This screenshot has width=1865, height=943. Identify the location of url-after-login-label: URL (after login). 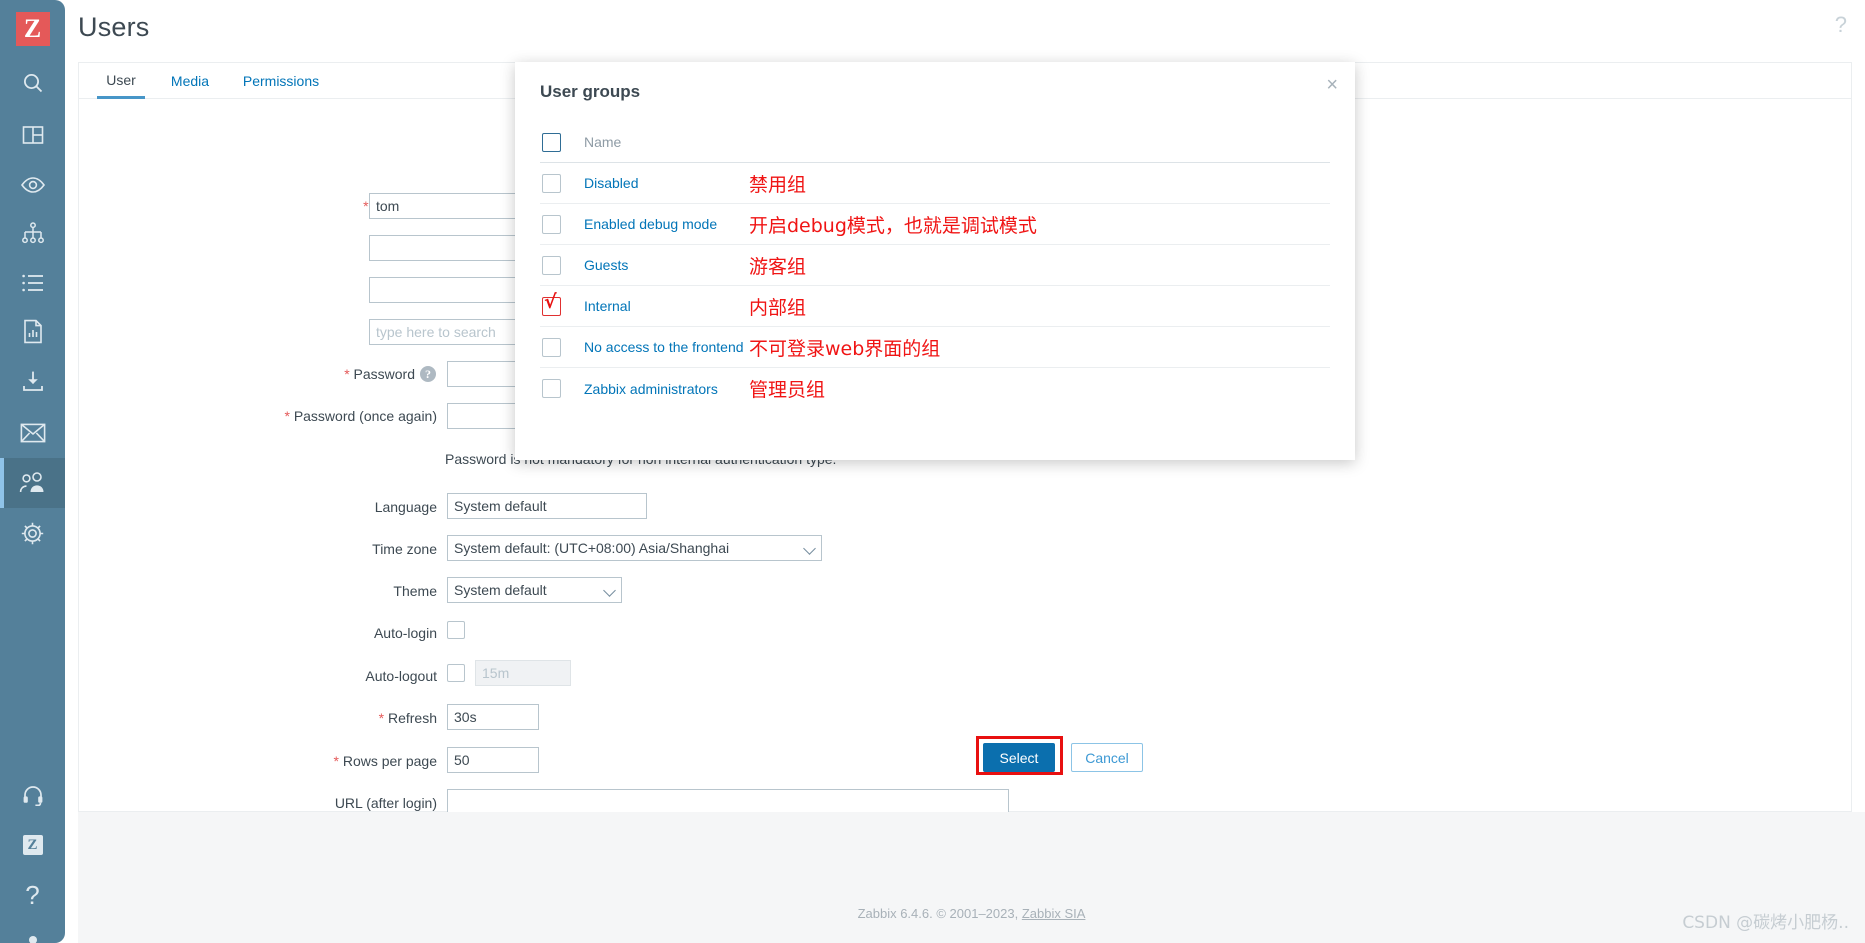
(385, 803).